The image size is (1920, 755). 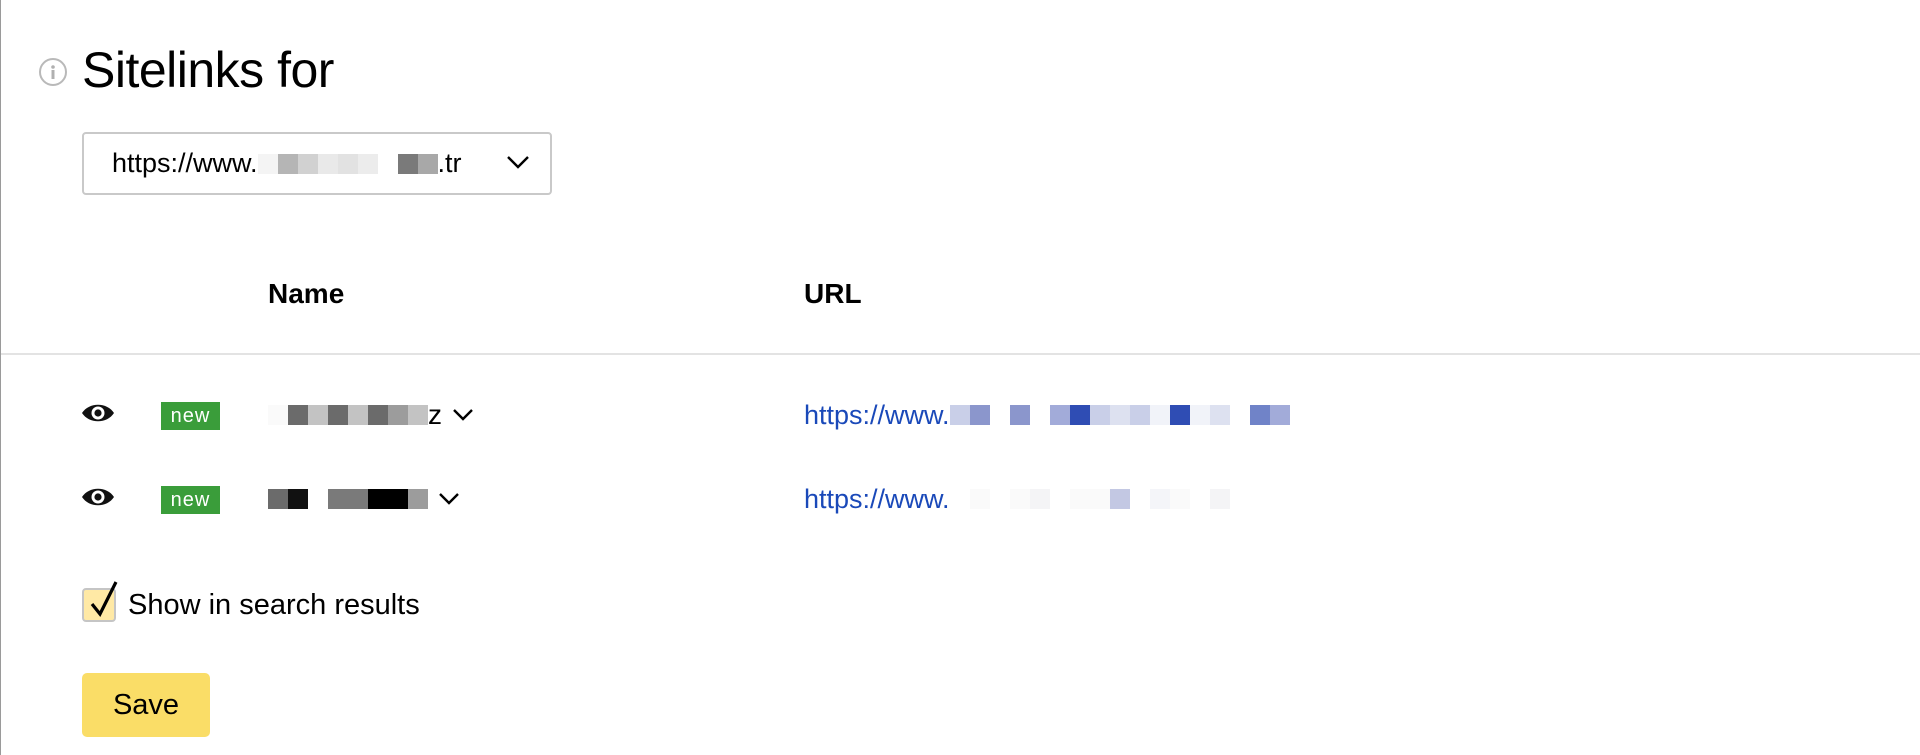 What do you see at coordinates (435, 414) in the screenshot?
I see `sitelink-name-text: z` at bounding box center [435, 414].